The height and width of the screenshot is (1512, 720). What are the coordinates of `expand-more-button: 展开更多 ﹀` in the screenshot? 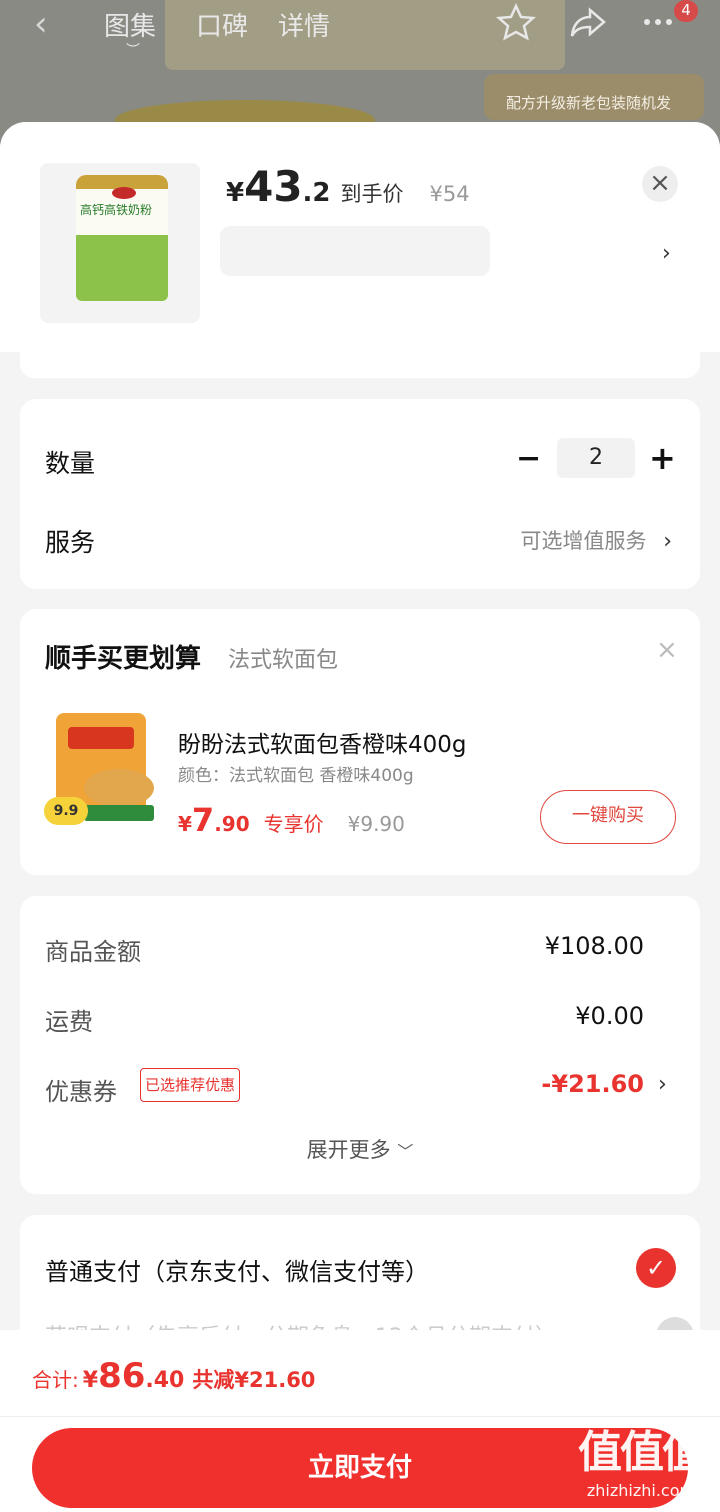 It's located at (360, 1149).